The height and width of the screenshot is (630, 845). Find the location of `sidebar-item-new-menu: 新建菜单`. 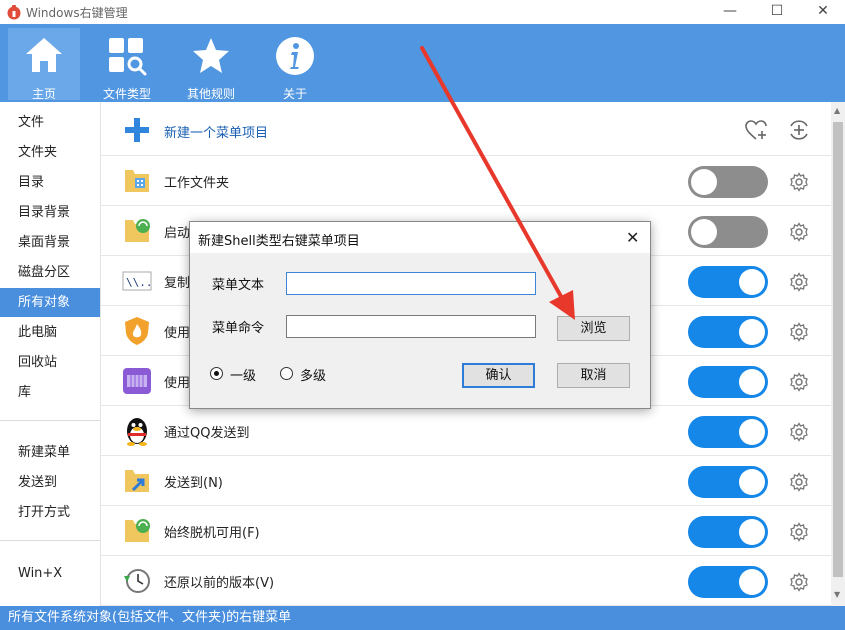

sidebar-item-new-menu: 新建菜单 is located at coordinates (50, 452).